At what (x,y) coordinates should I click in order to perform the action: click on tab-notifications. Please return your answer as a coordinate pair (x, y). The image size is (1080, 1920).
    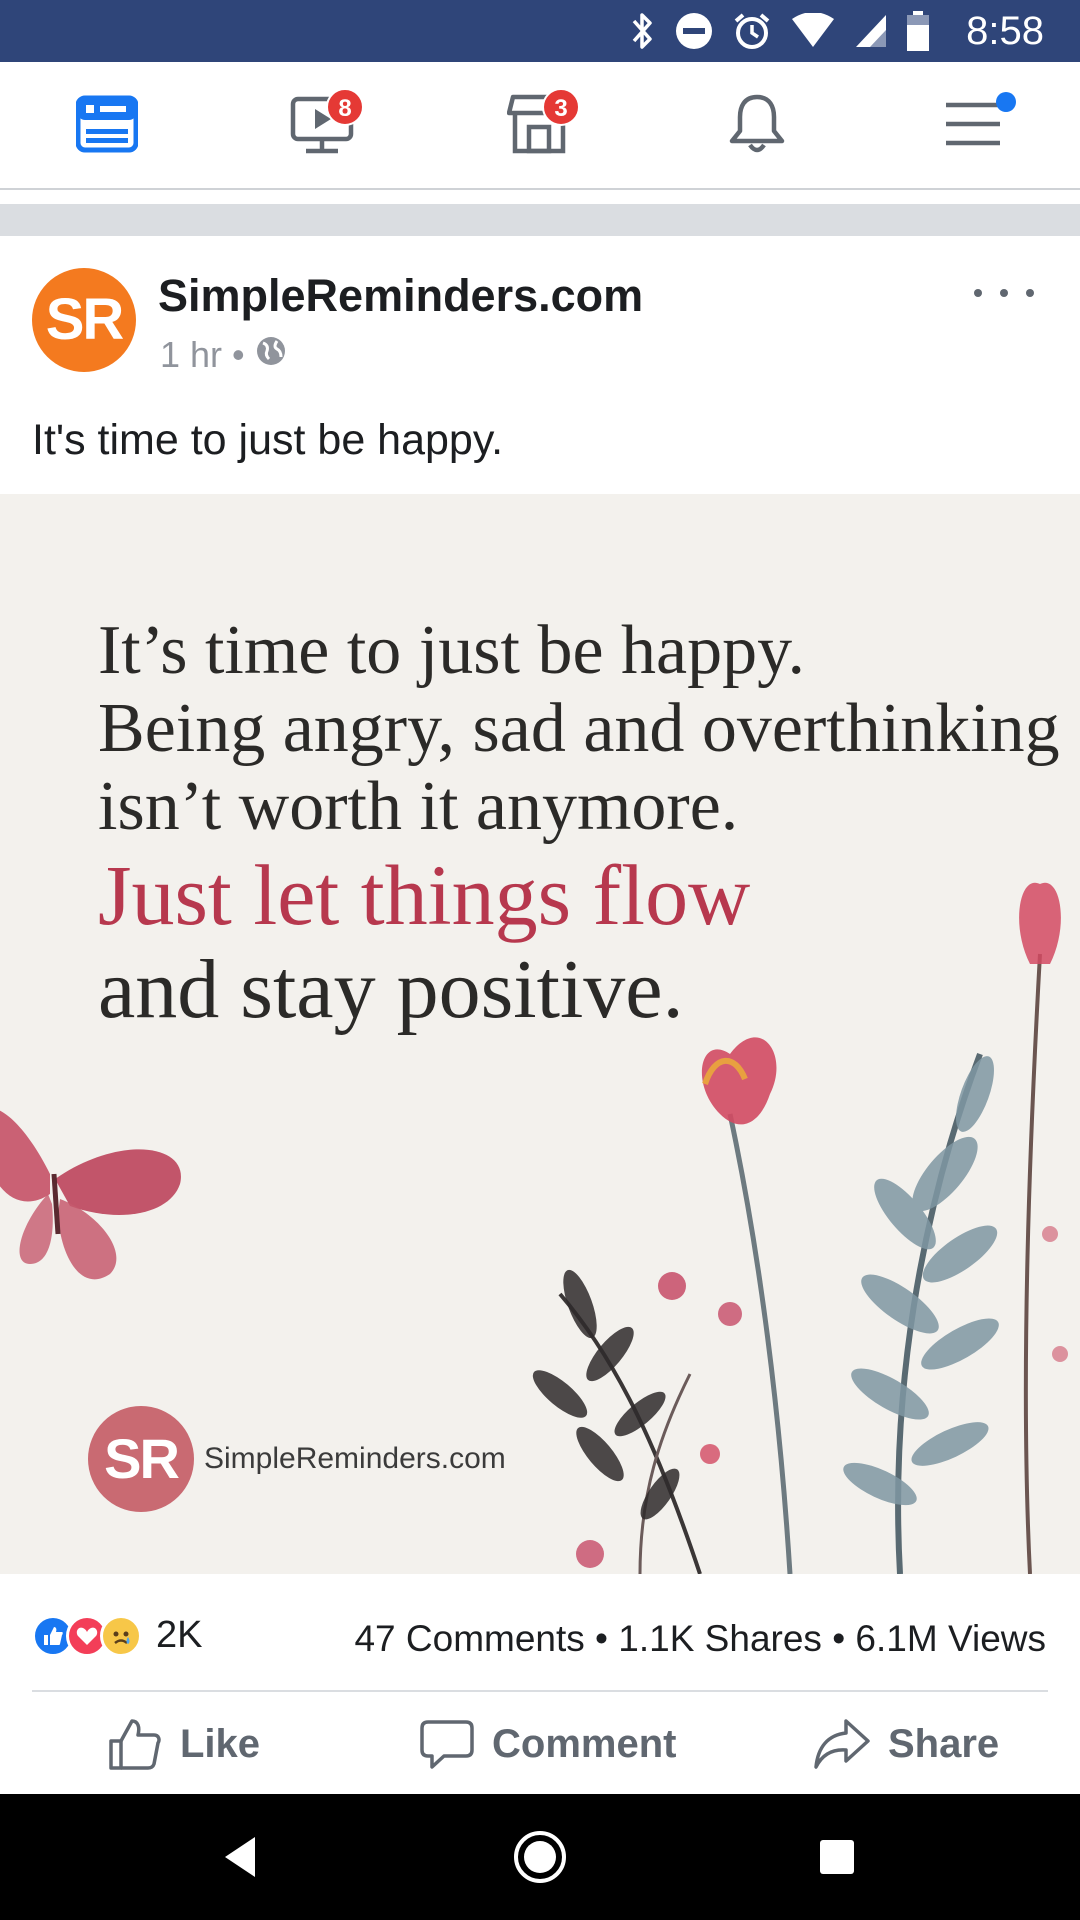
    Looking at the image, I should click on (757, 126).